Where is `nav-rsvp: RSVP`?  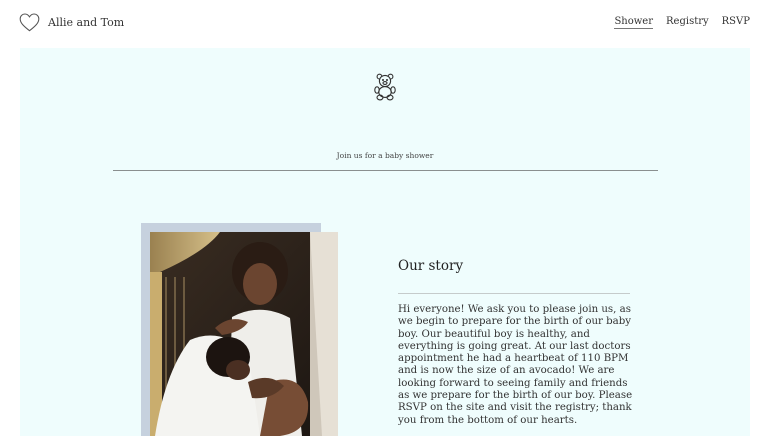
nav-rsvp: RSVP is located at coordinates (736, 22).